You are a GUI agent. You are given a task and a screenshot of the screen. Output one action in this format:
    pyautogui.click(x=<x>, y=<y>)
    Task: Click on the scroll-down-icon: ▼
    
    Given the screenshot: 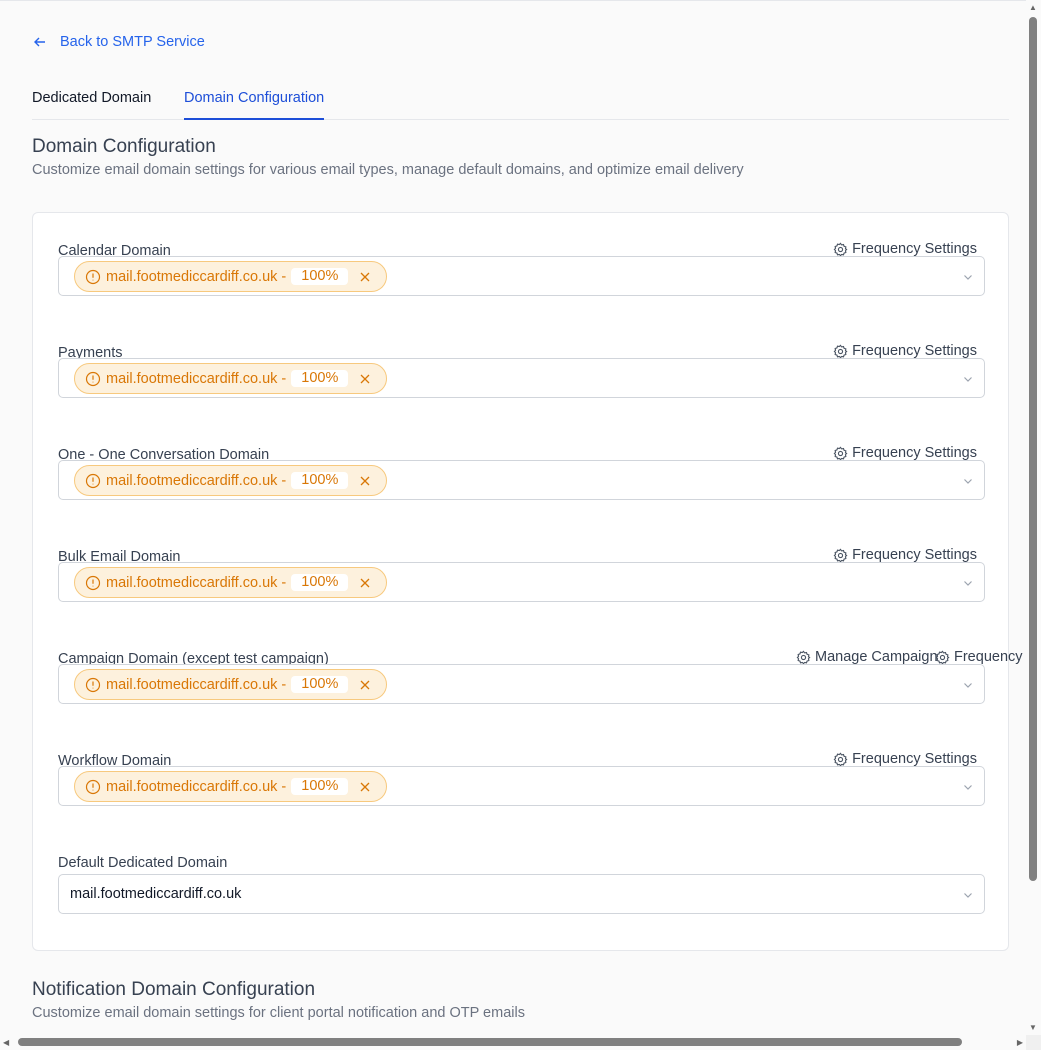 What is the action you would take?
    pyautogui.click(x=1033, y=1027)
    